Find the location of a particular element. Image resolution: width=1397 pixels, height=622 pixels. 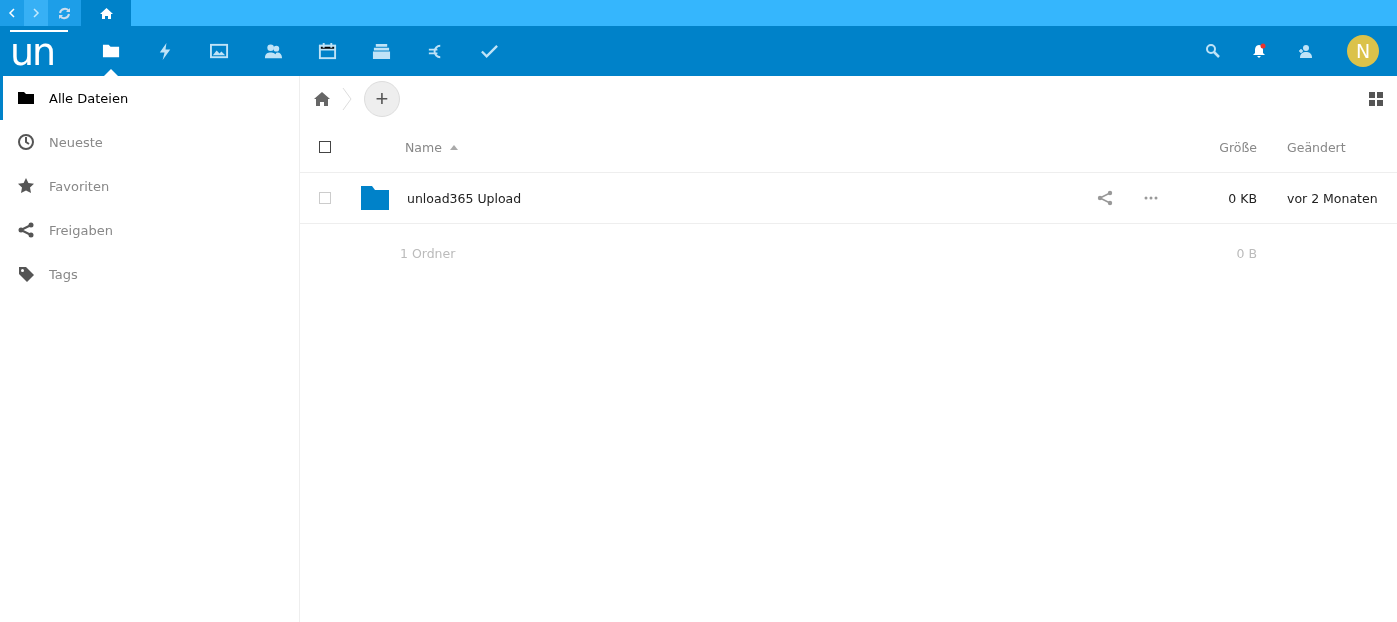

back-button is located at coordinates (12, 13).